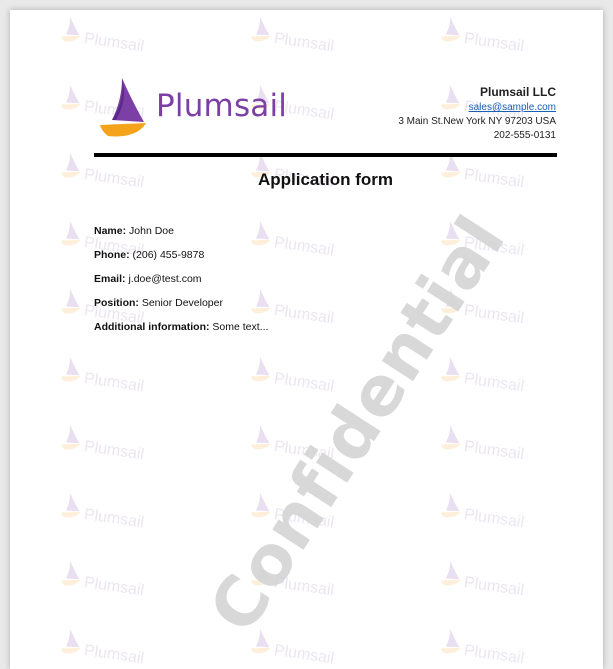  What do you see at coordinates (123, 107) in the screenshot?
I see `plumsail-sail-icon` at bounding box center [123, 107].